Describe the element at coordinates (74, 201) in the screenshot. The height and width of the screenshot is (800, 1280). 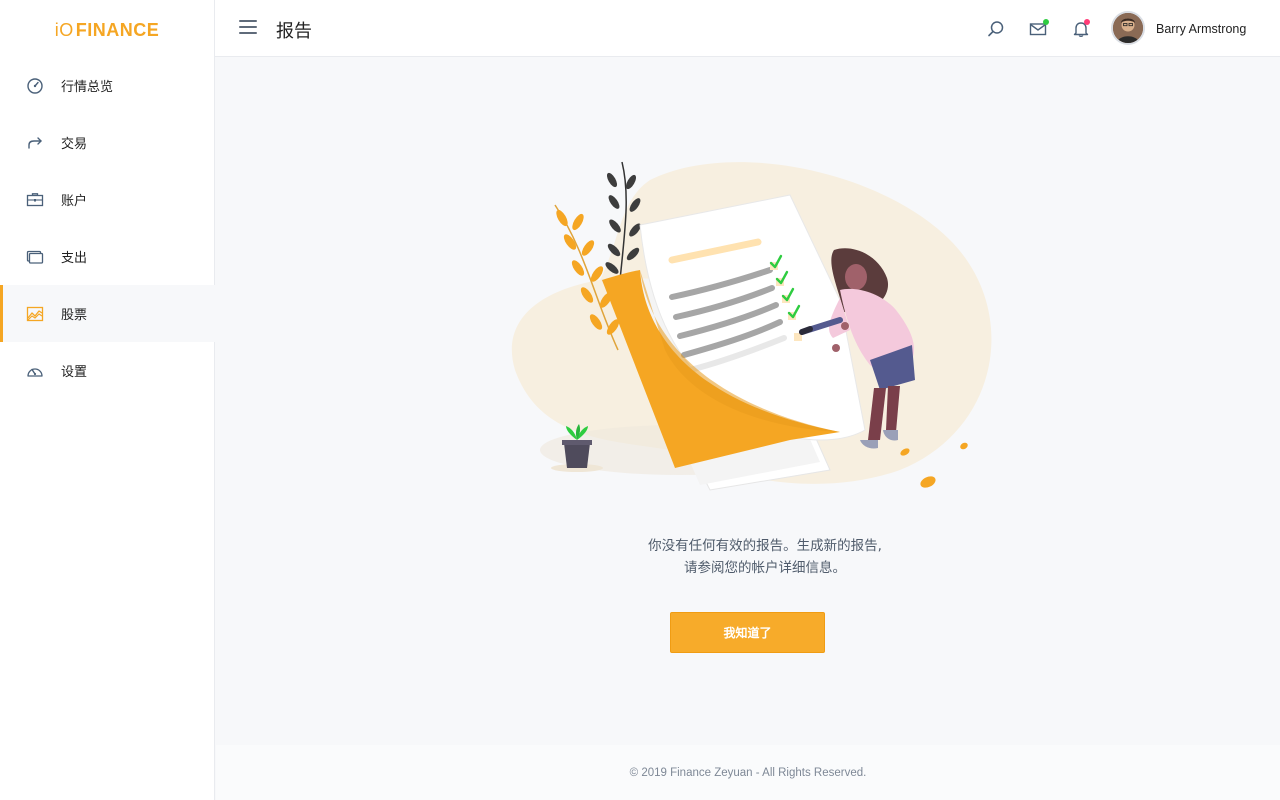
I see `sidebar-item-label: 账户` at that location.